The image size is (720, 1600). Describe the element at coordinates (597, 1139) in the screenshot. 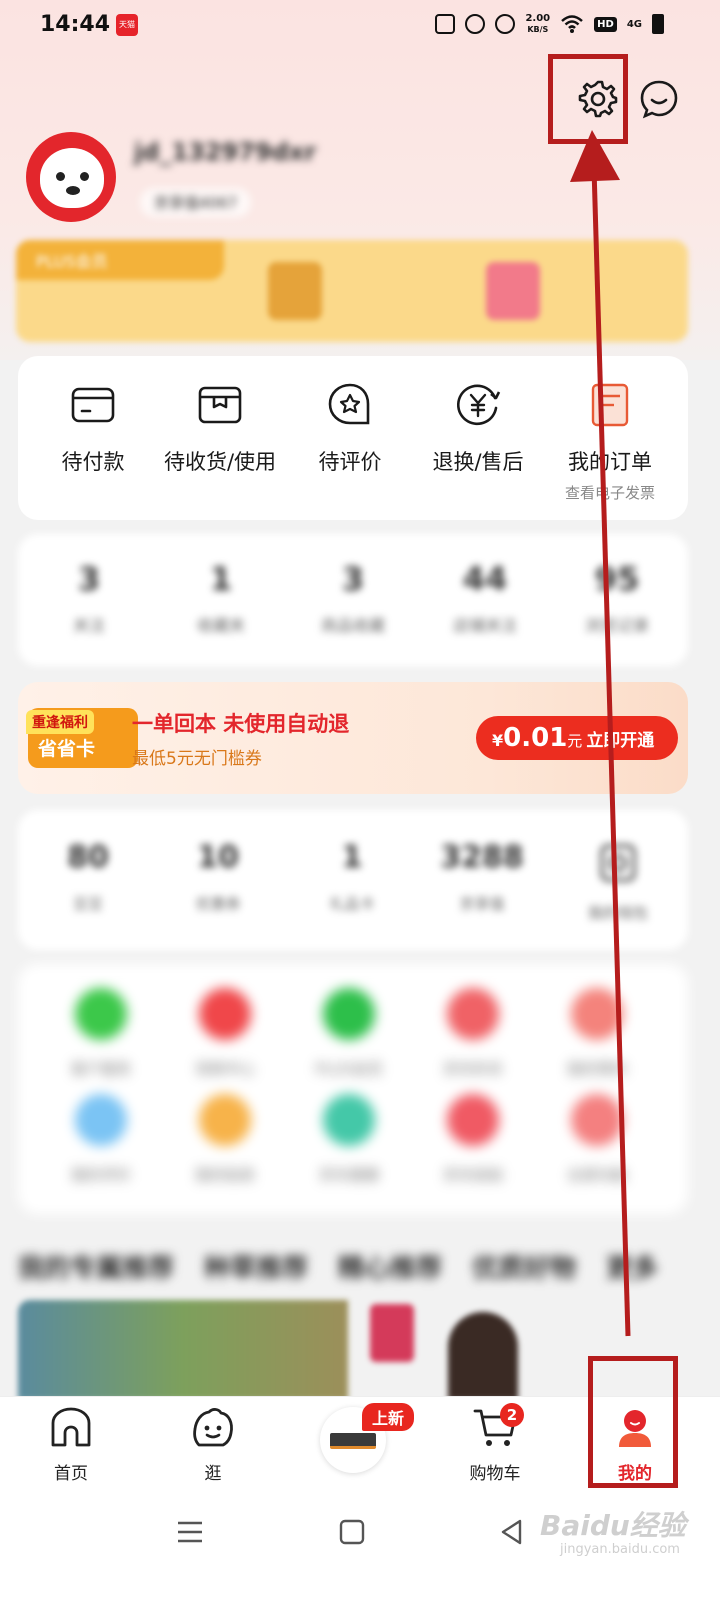

I see `tool-item: 全部功能` at that location.